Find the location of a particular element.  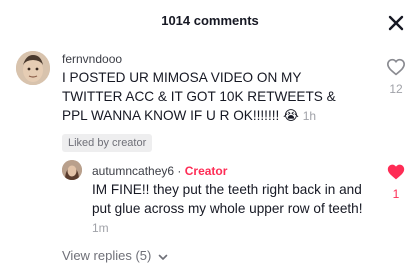

reply-username: autumncathey6 · Creator is located at coordinates (159, 171).